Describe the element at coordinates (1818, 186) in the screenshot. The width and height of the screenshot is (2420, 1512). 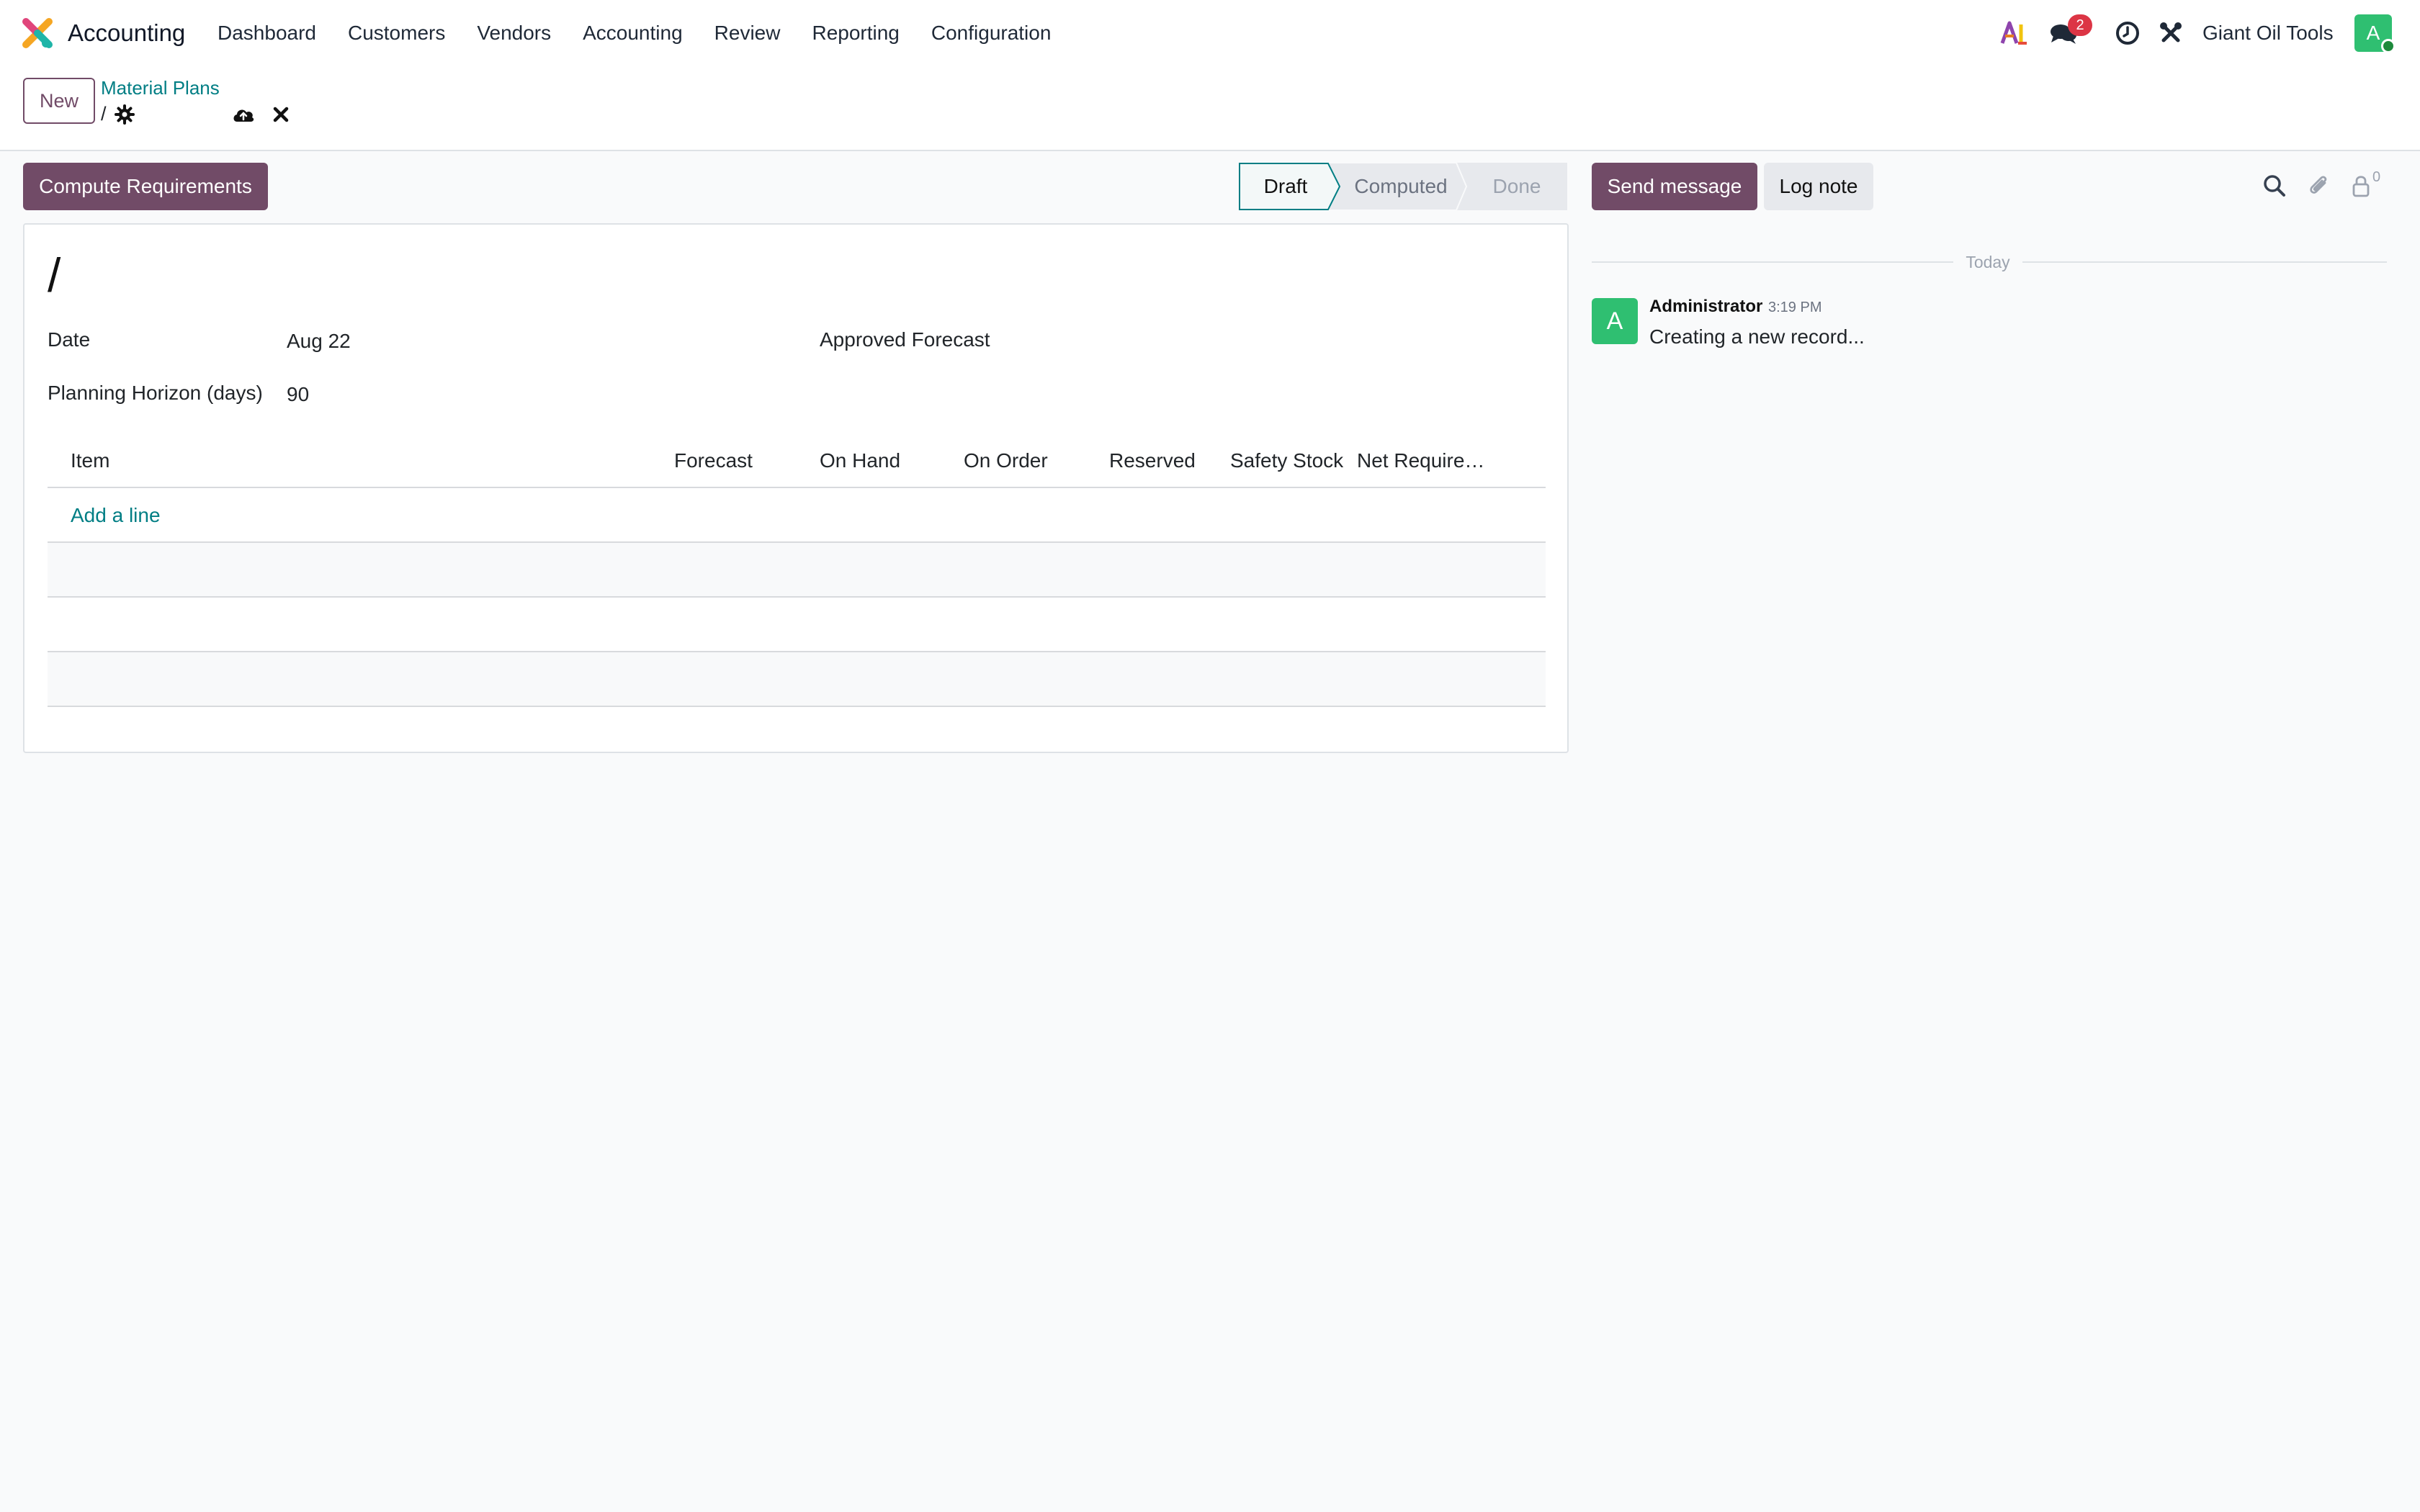
I see `log-note-button: Log note` at that location.